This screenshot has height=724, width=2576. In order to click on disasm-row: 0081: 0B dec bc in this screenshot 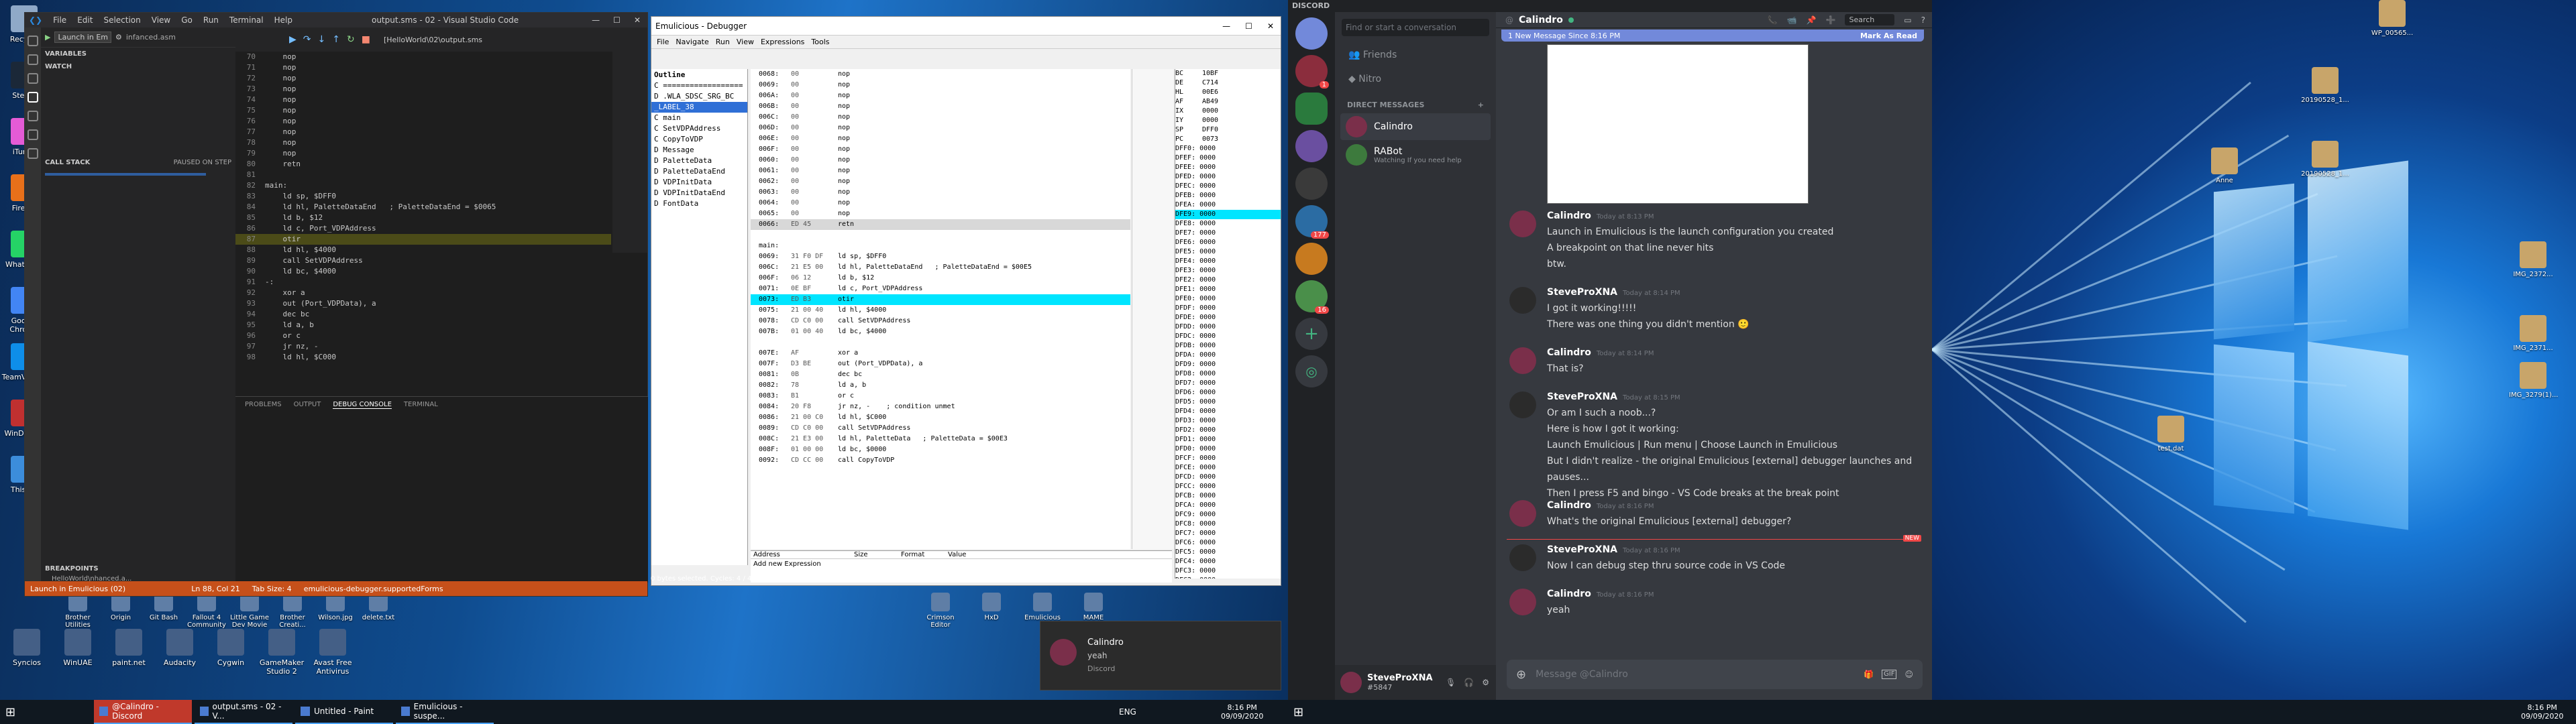, I will do `click(940, 375)`.